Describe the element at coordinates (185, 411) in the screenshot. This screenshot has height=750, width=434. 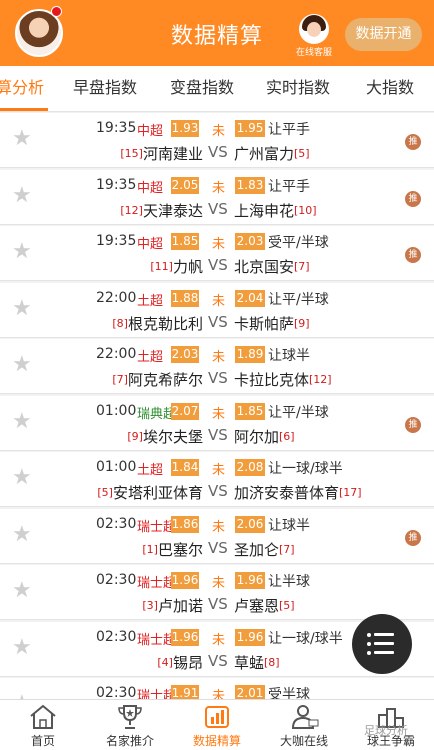
I see `home-odds: 2.07` at that location.